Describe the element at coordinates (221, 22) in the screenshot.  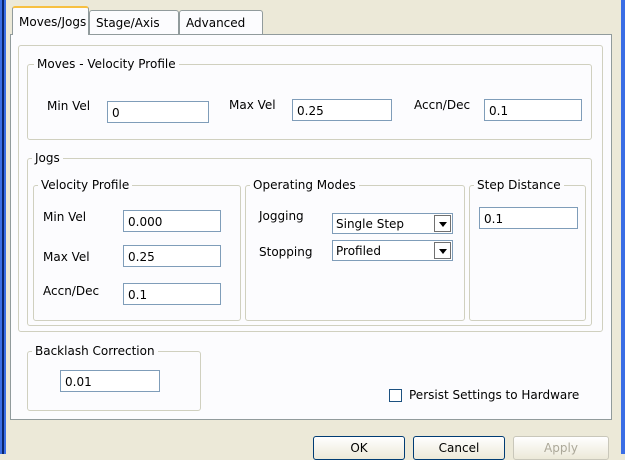
I see `tab-advanced: Advanced` at that location.